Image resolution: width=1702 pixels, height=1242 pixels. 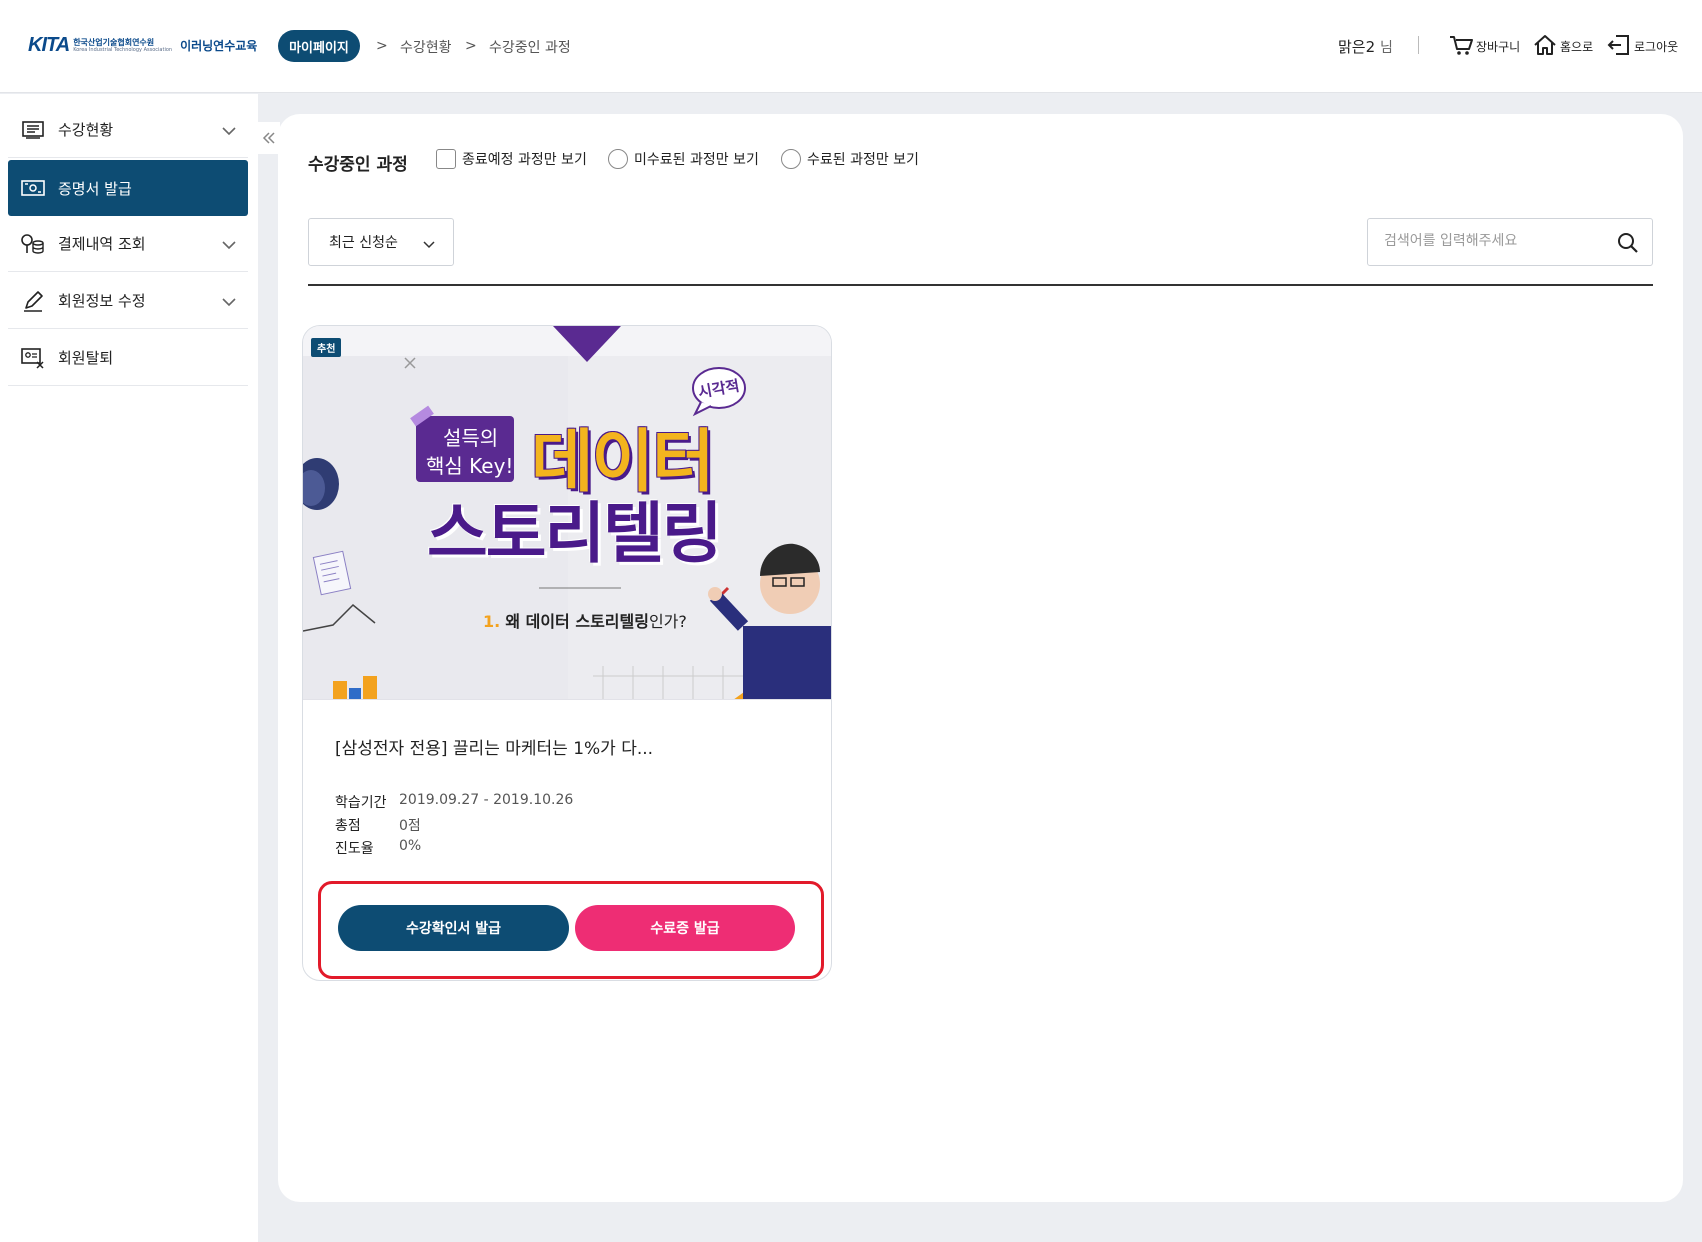 I want to click on ending-soon-checkbox, so click(x=446, y=159).